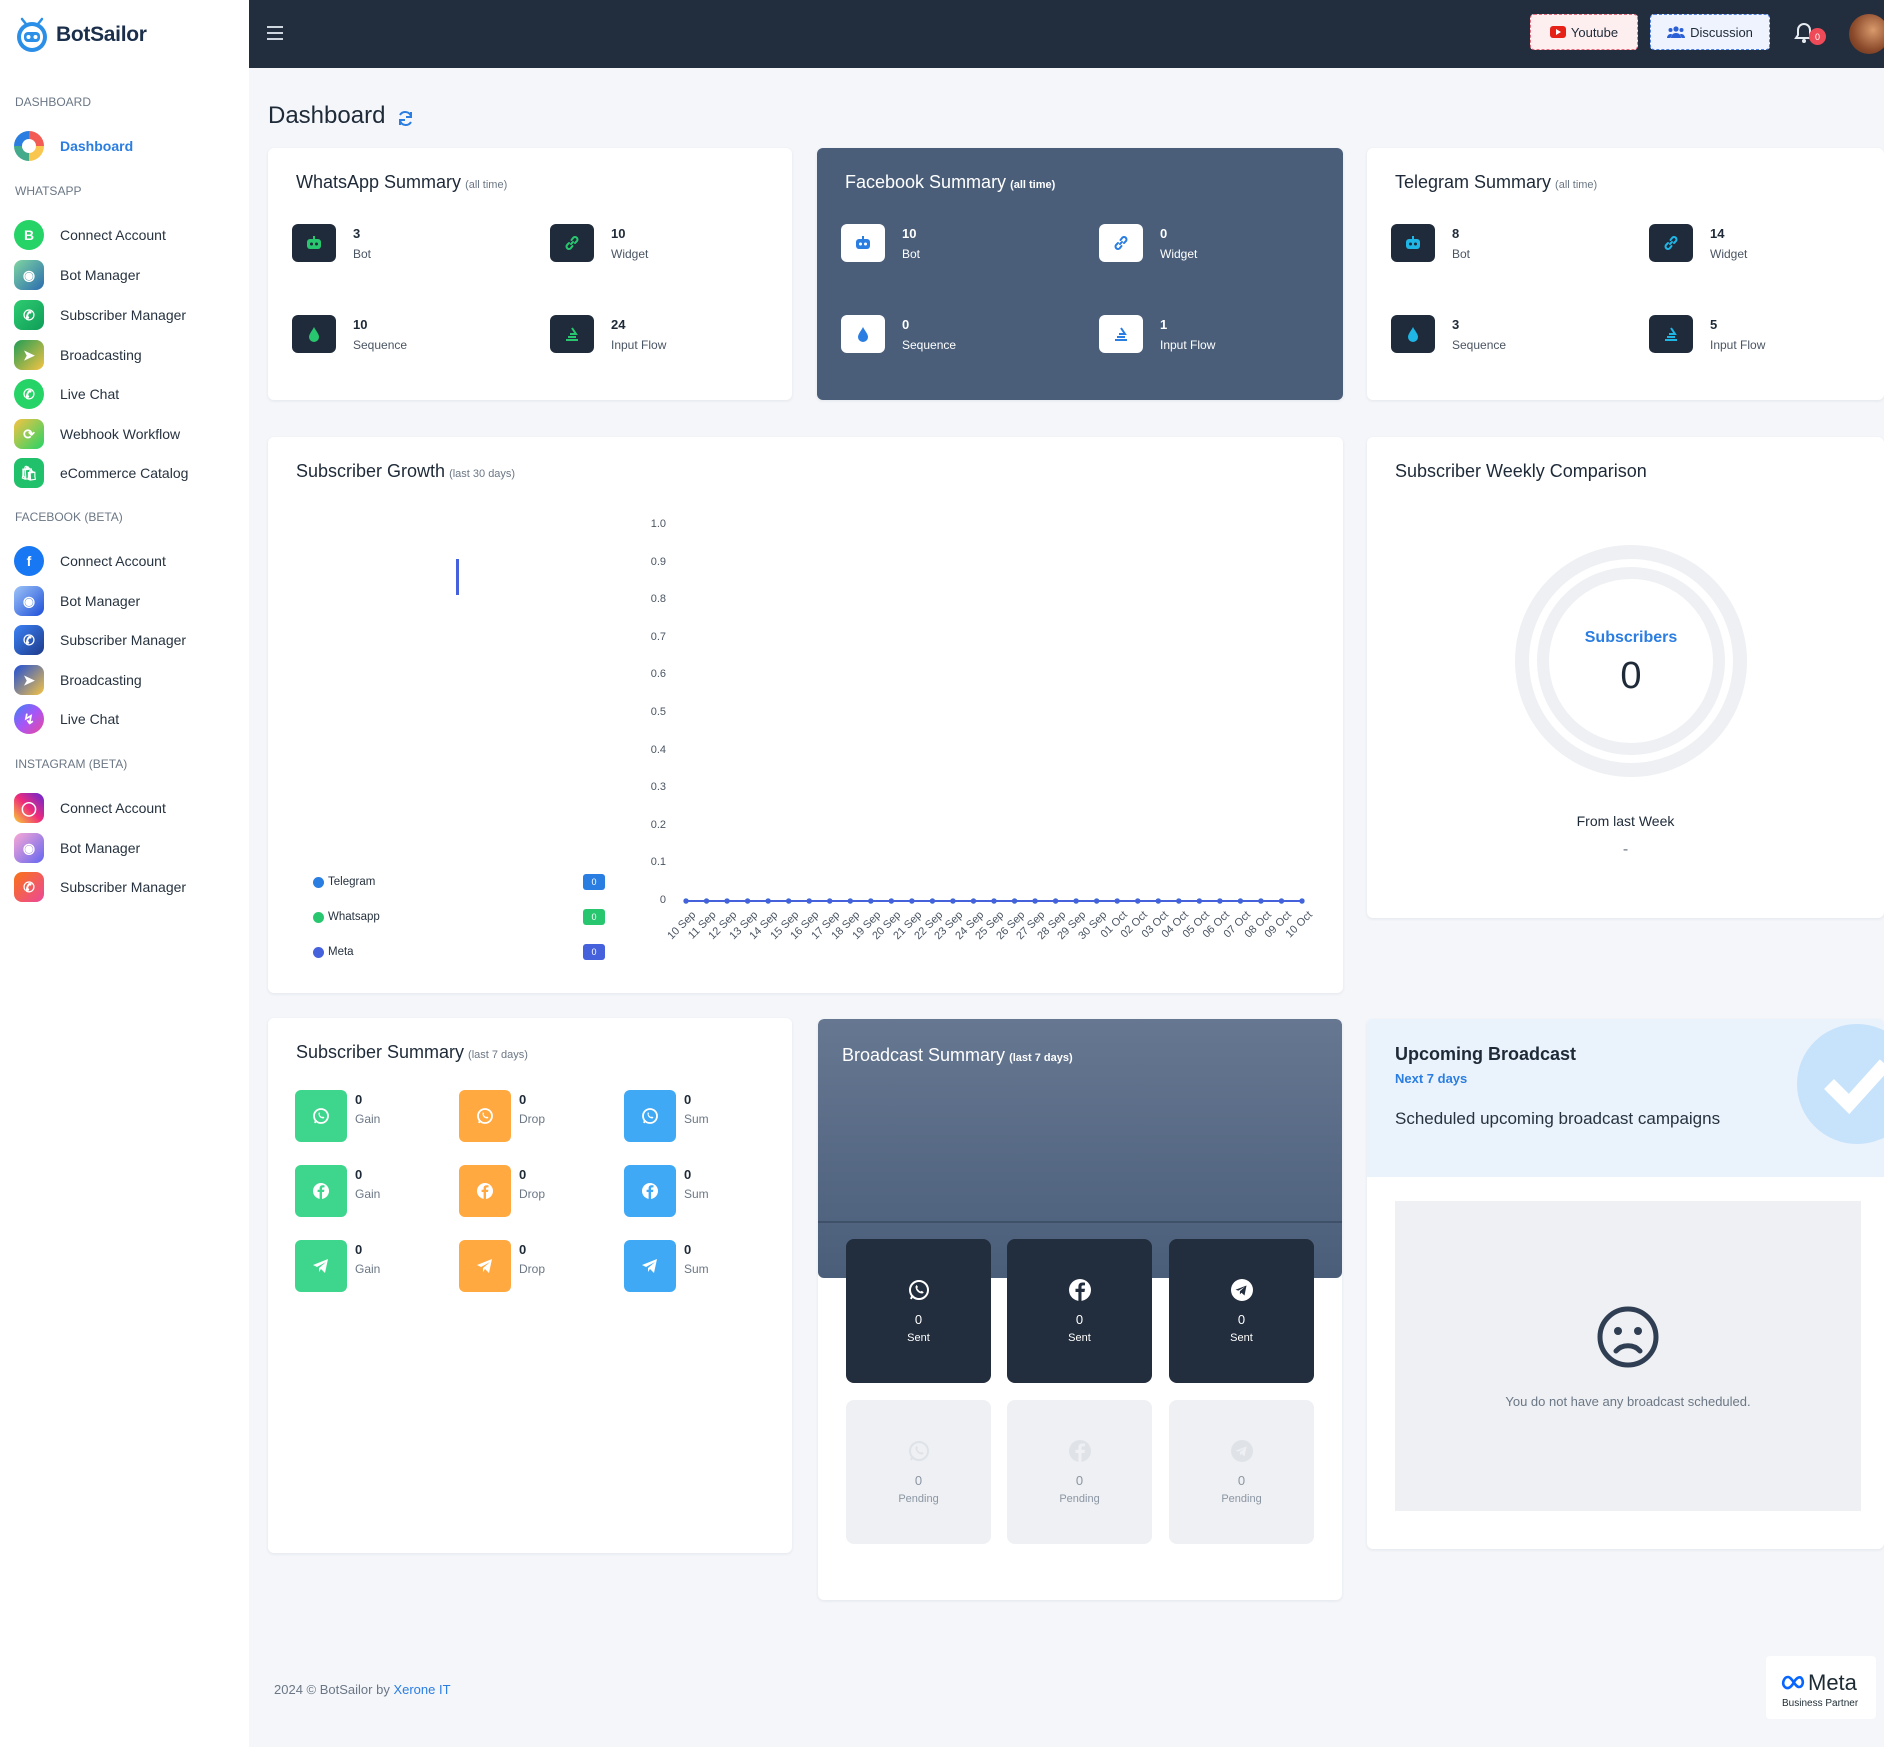  What do you see at coordinates (101, 34) in the screenshot?
I see `brand-name: BotSailor` at bounding box center [101, 34].